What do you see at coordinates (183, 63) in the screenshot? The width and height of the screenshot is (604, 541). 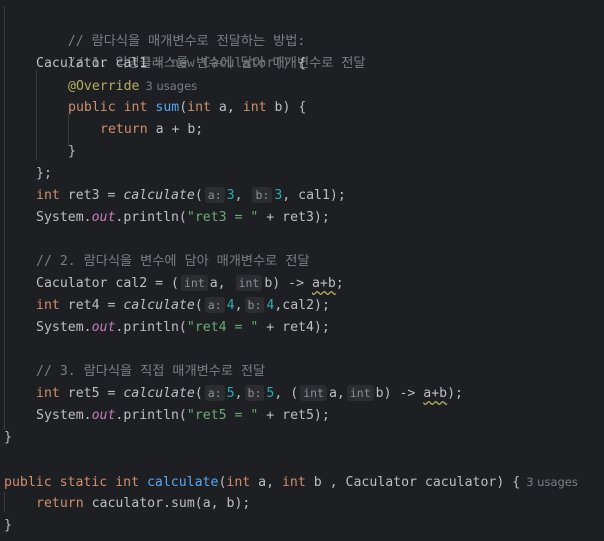 I see `keyword: new` at bounding box center [183, 63].